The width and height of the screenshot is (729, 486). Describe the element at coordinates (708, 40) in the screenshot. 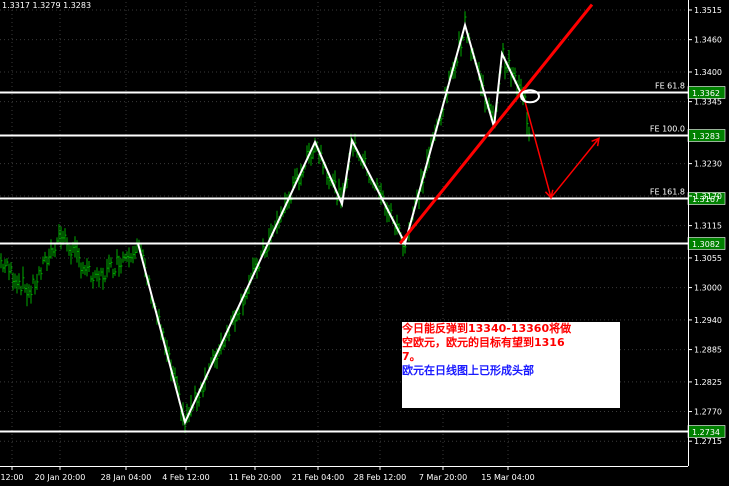

I see `price-axis-label: 1.3460` at that location.